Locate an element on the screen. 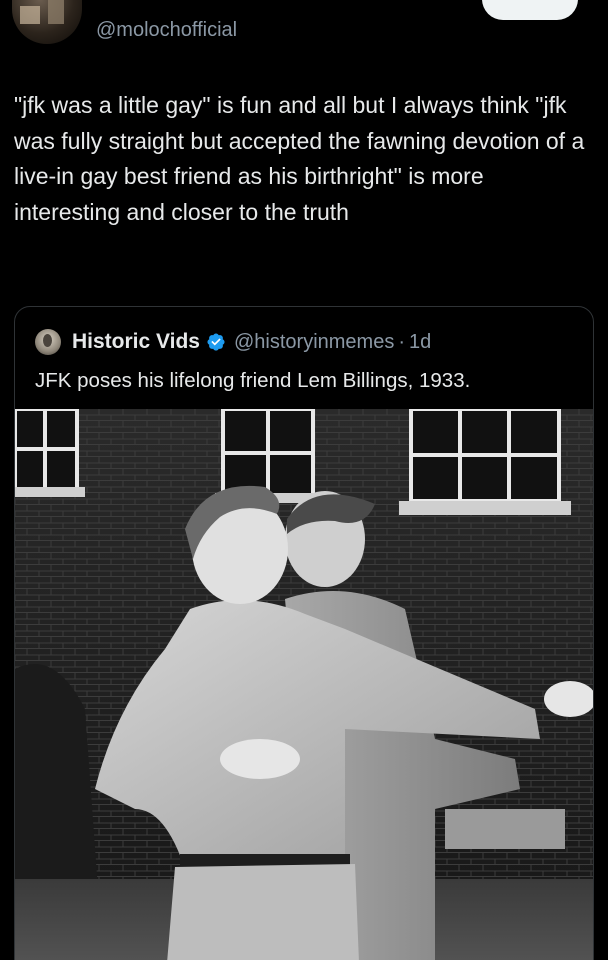 The width and height of the screenshot is (608, 960). author-handle: @molochofficial is located at coordinates (166, 30).